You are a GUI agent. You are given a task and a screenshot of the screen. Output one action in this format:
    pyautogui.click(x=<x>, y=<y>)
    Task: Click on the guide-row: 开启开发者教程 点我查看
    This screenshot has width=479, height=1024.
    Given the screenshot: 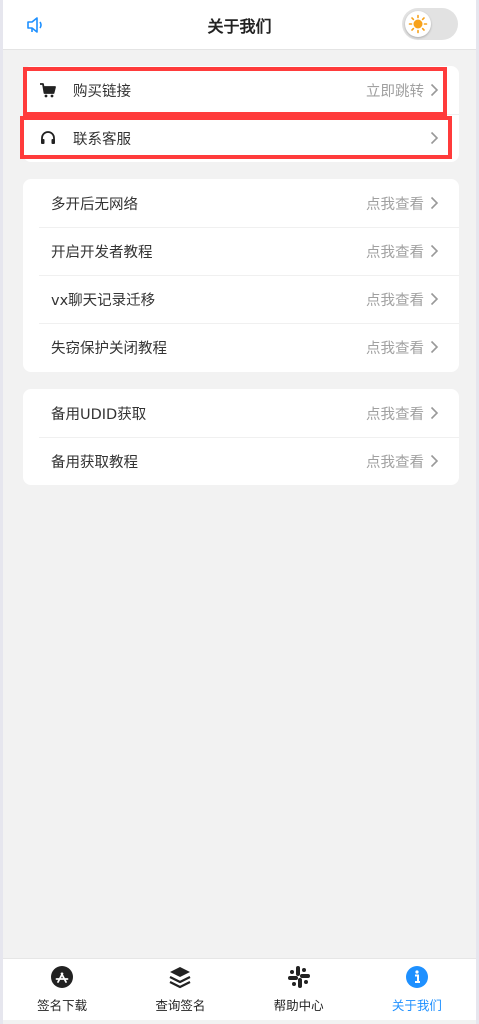 What is the action you would take?
    pyautogui.click(x=241, y=251)
    